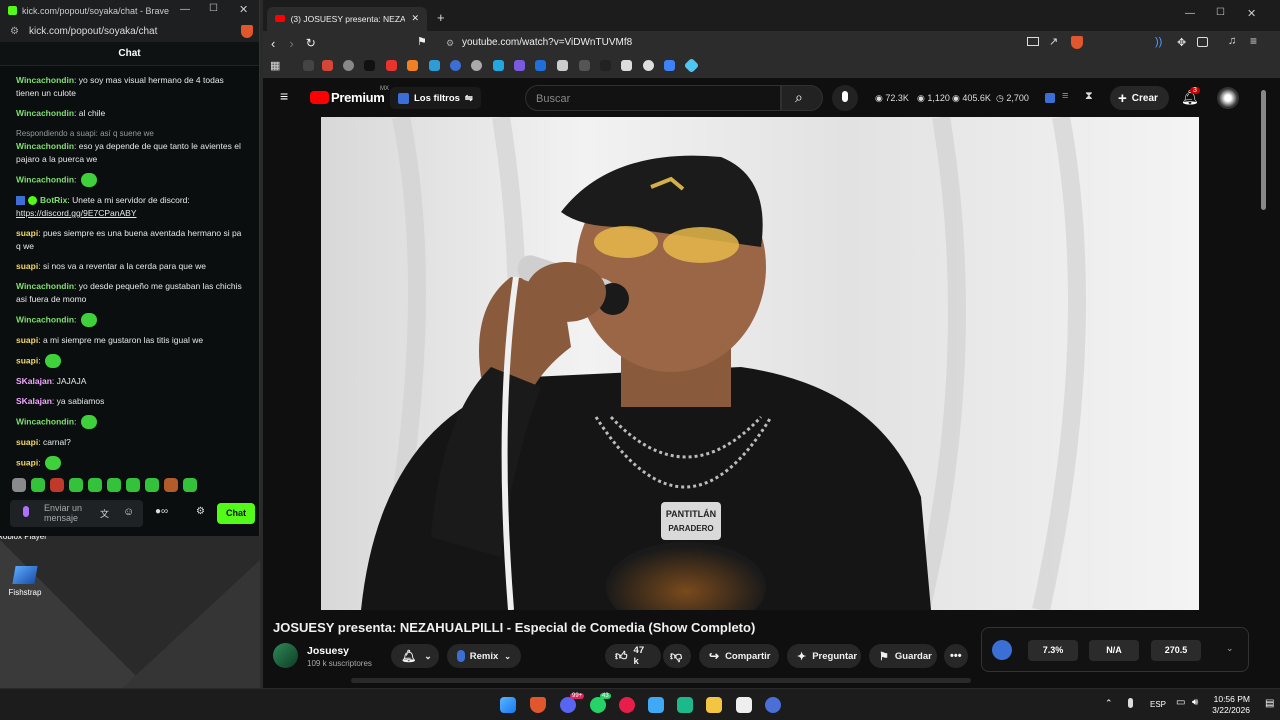  Describe the element at coordinates (1053, 41) in the screenshot. I see `share-icon: ↗` at that location.